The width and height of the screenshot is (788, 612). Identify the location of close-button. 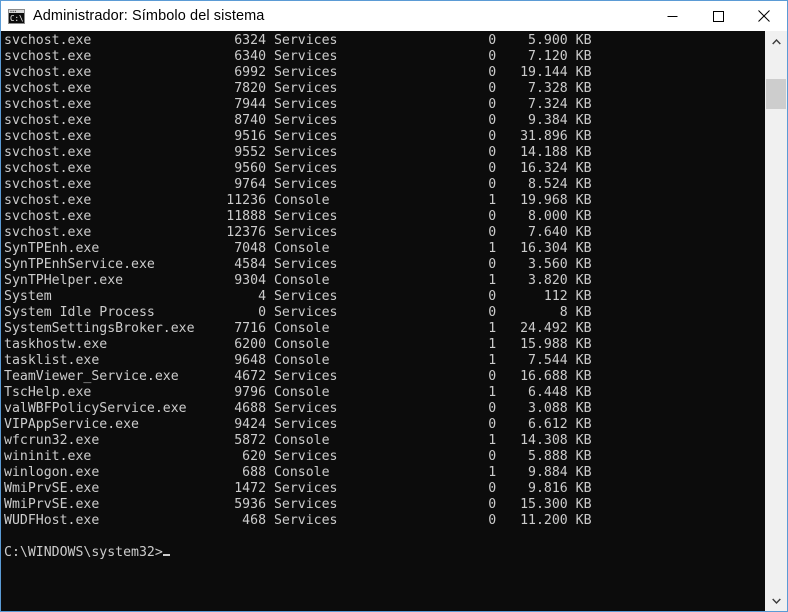
(764, 16).